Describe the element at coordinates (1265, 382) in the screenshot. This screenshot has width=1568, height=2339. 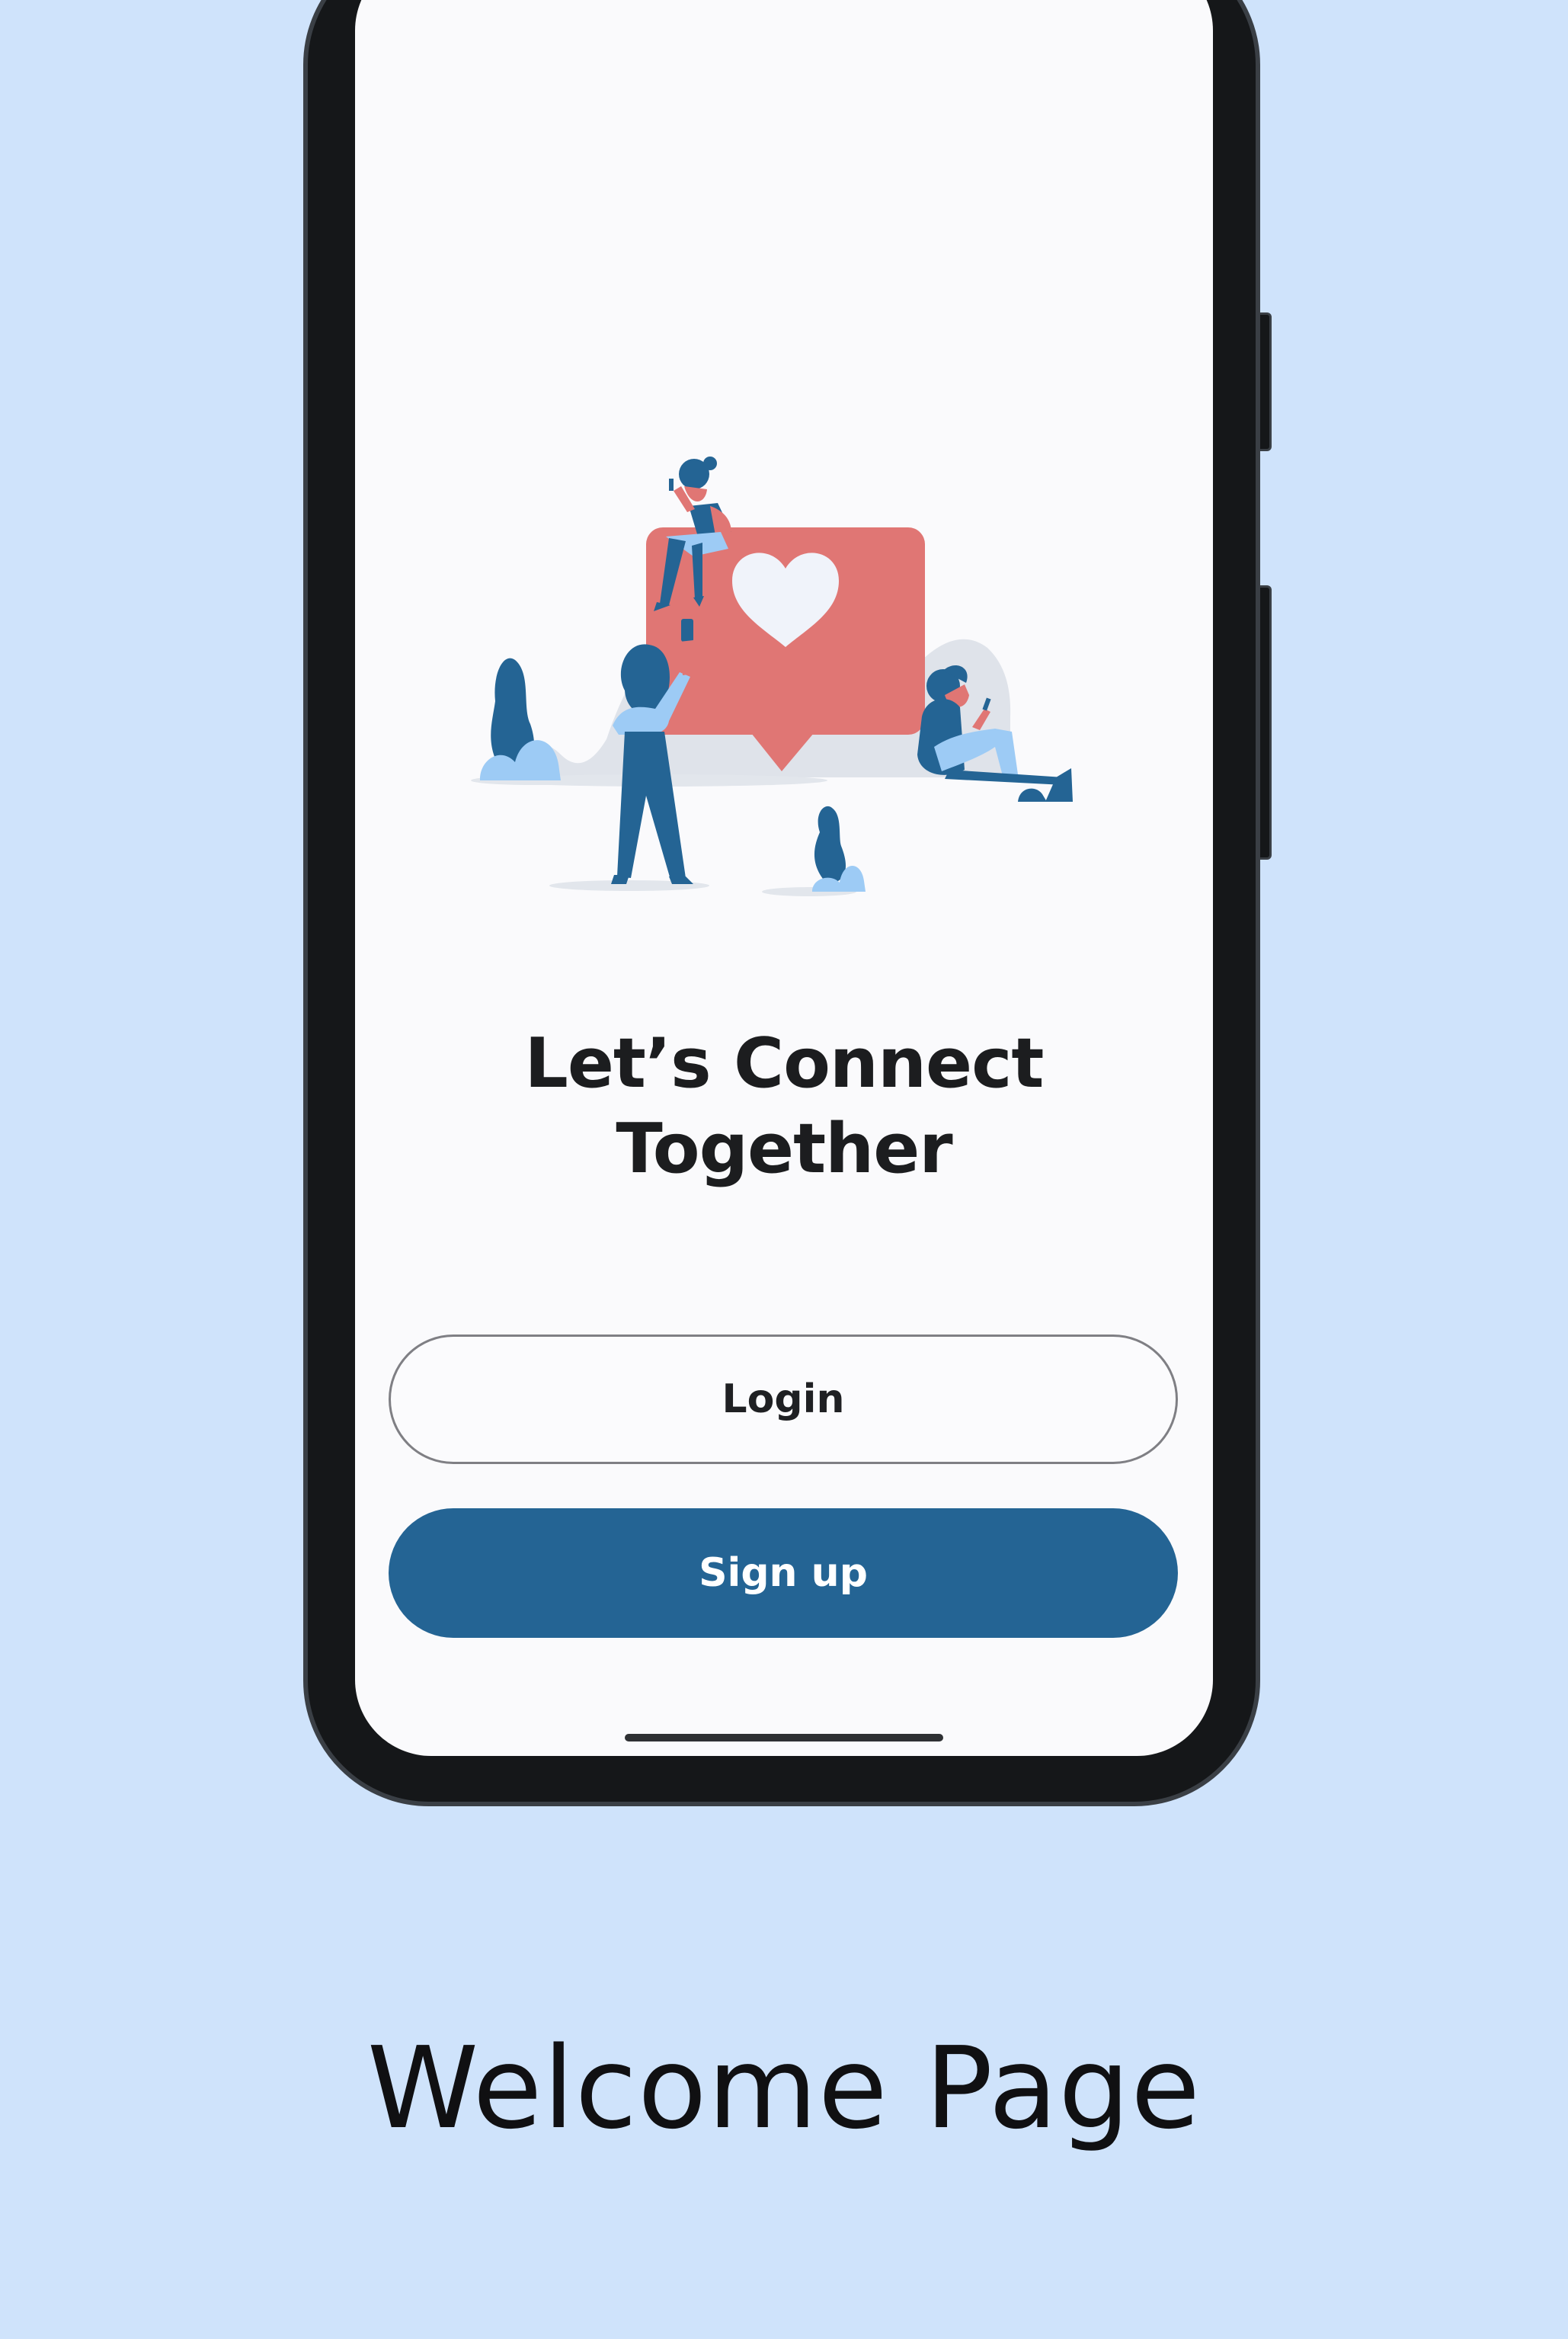
I see `volume-button` at that location.